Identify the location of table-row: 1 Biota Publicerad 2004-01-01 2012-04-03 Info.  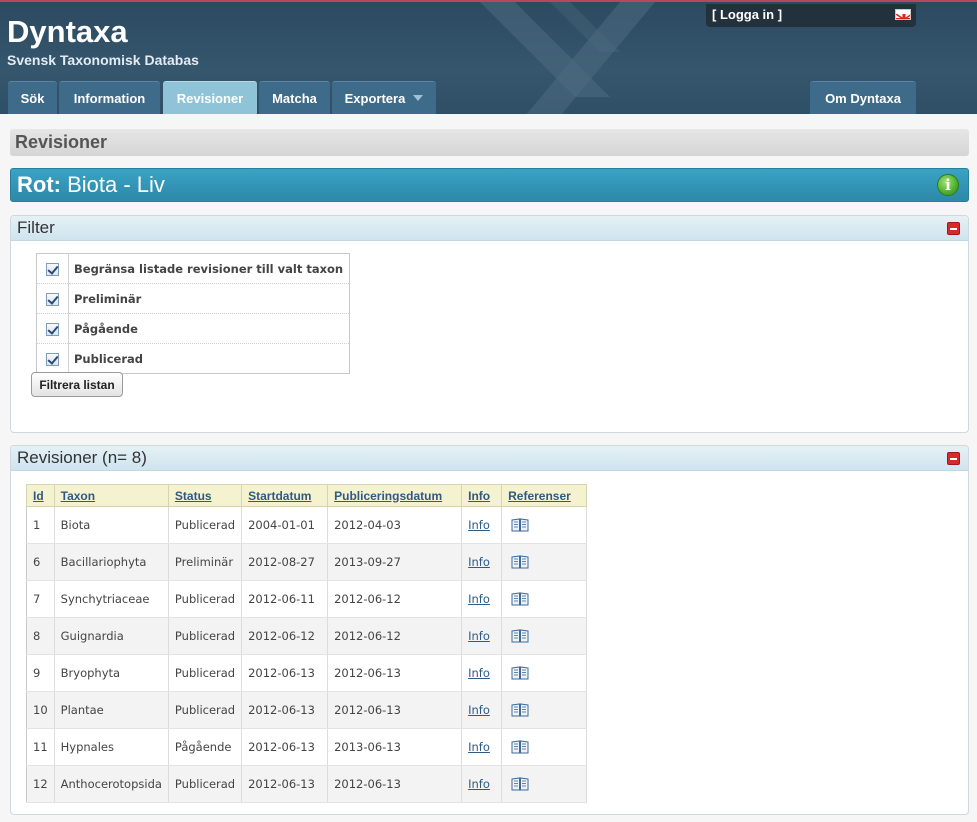
(307, 525).